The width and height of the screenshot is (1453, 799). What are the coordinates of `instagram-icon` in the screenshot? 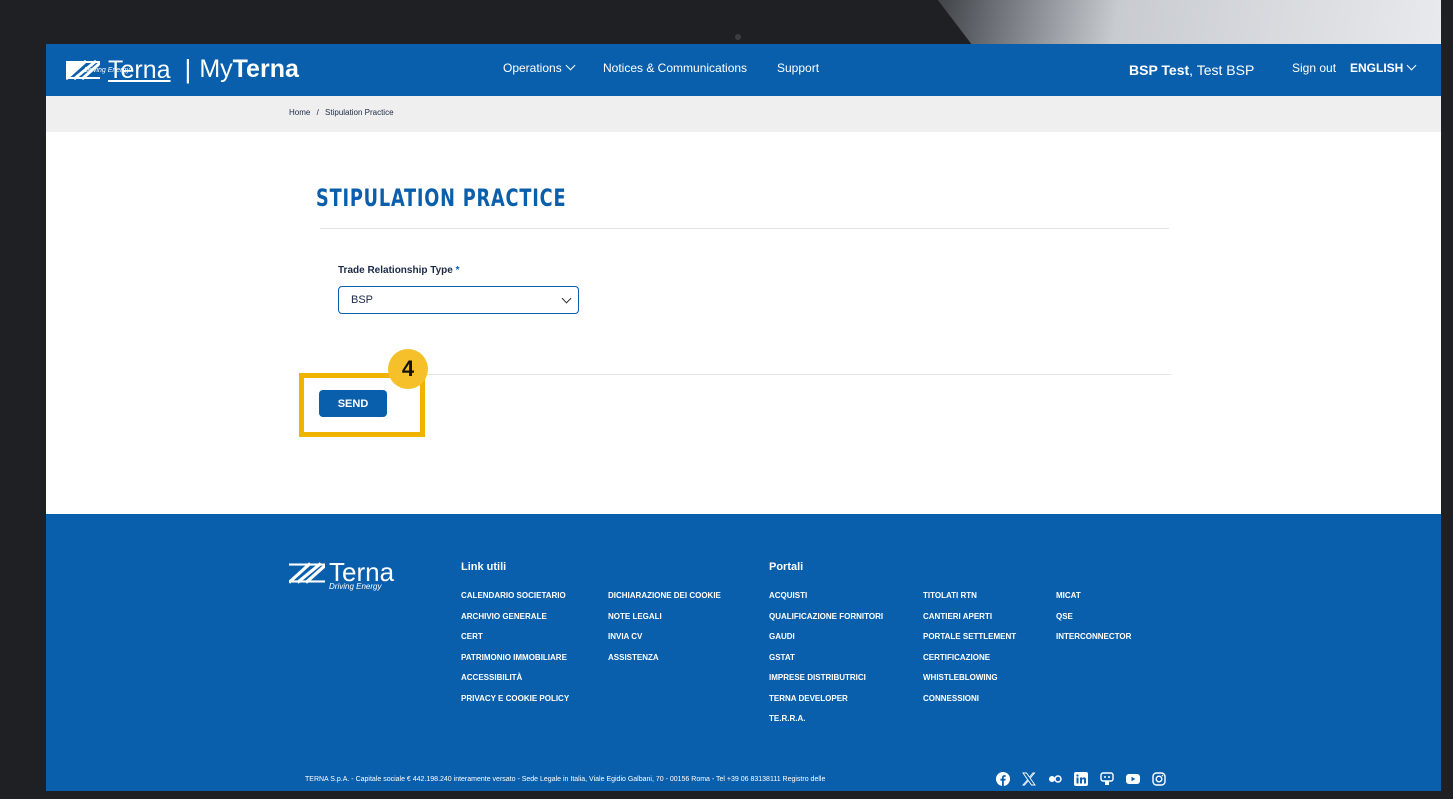 It's located at (1159, 779).